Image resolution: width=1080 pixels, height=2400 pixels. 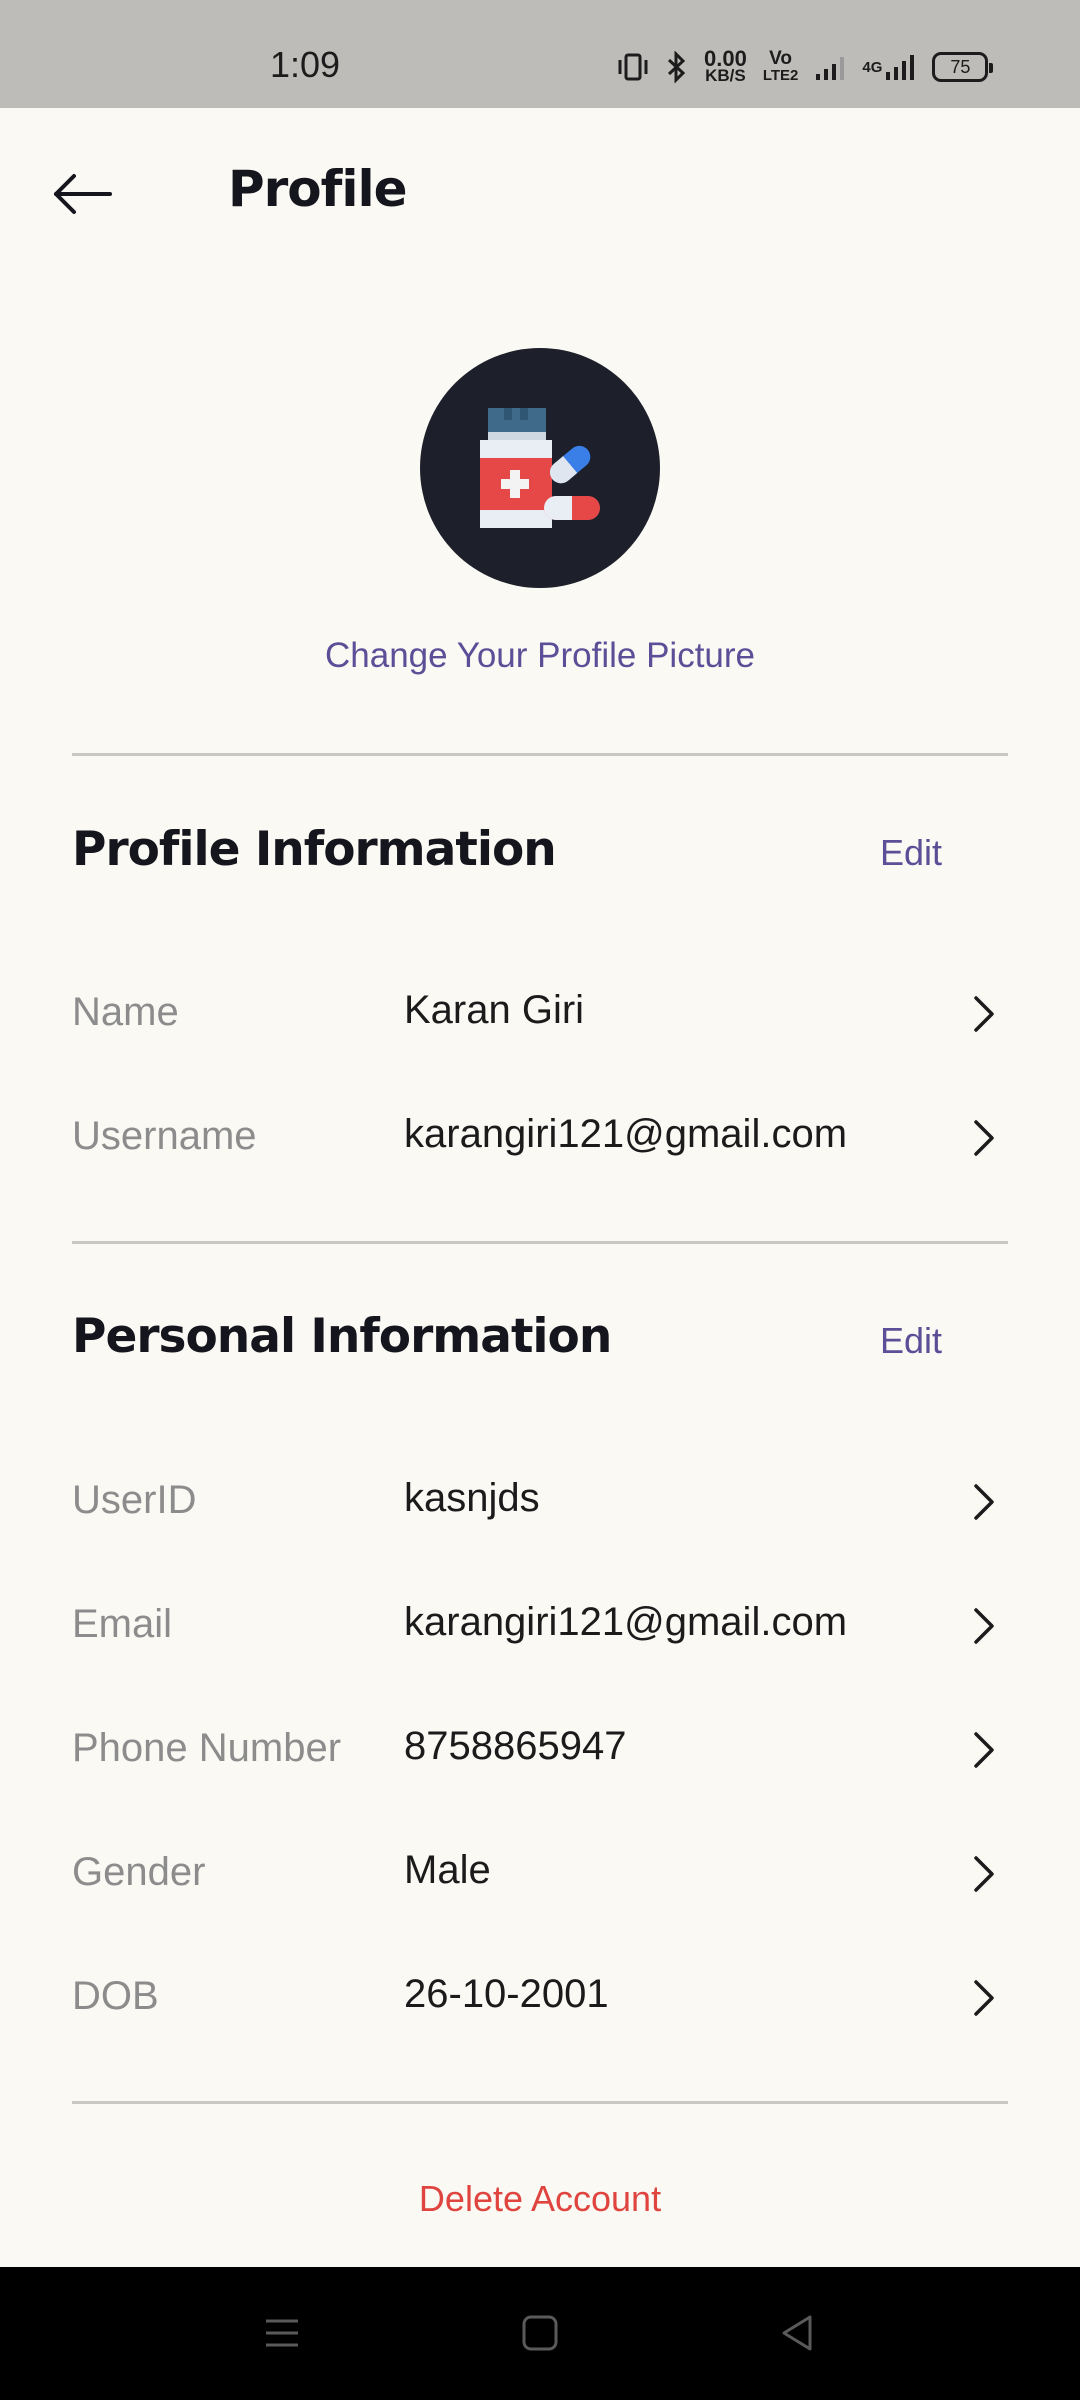 I want to click on row-label: DOB, so click(x=115, y=1996).